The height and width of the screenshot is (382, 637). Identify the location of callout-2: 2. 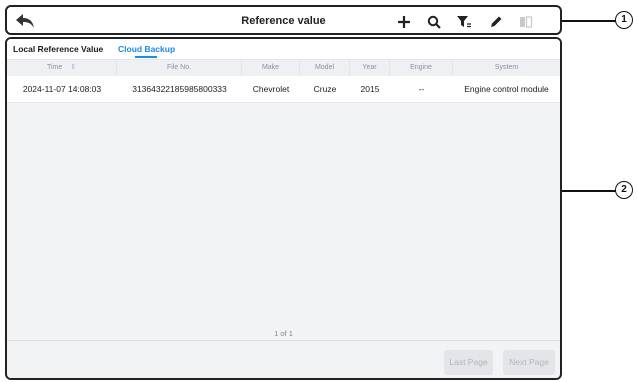
(624, 190).